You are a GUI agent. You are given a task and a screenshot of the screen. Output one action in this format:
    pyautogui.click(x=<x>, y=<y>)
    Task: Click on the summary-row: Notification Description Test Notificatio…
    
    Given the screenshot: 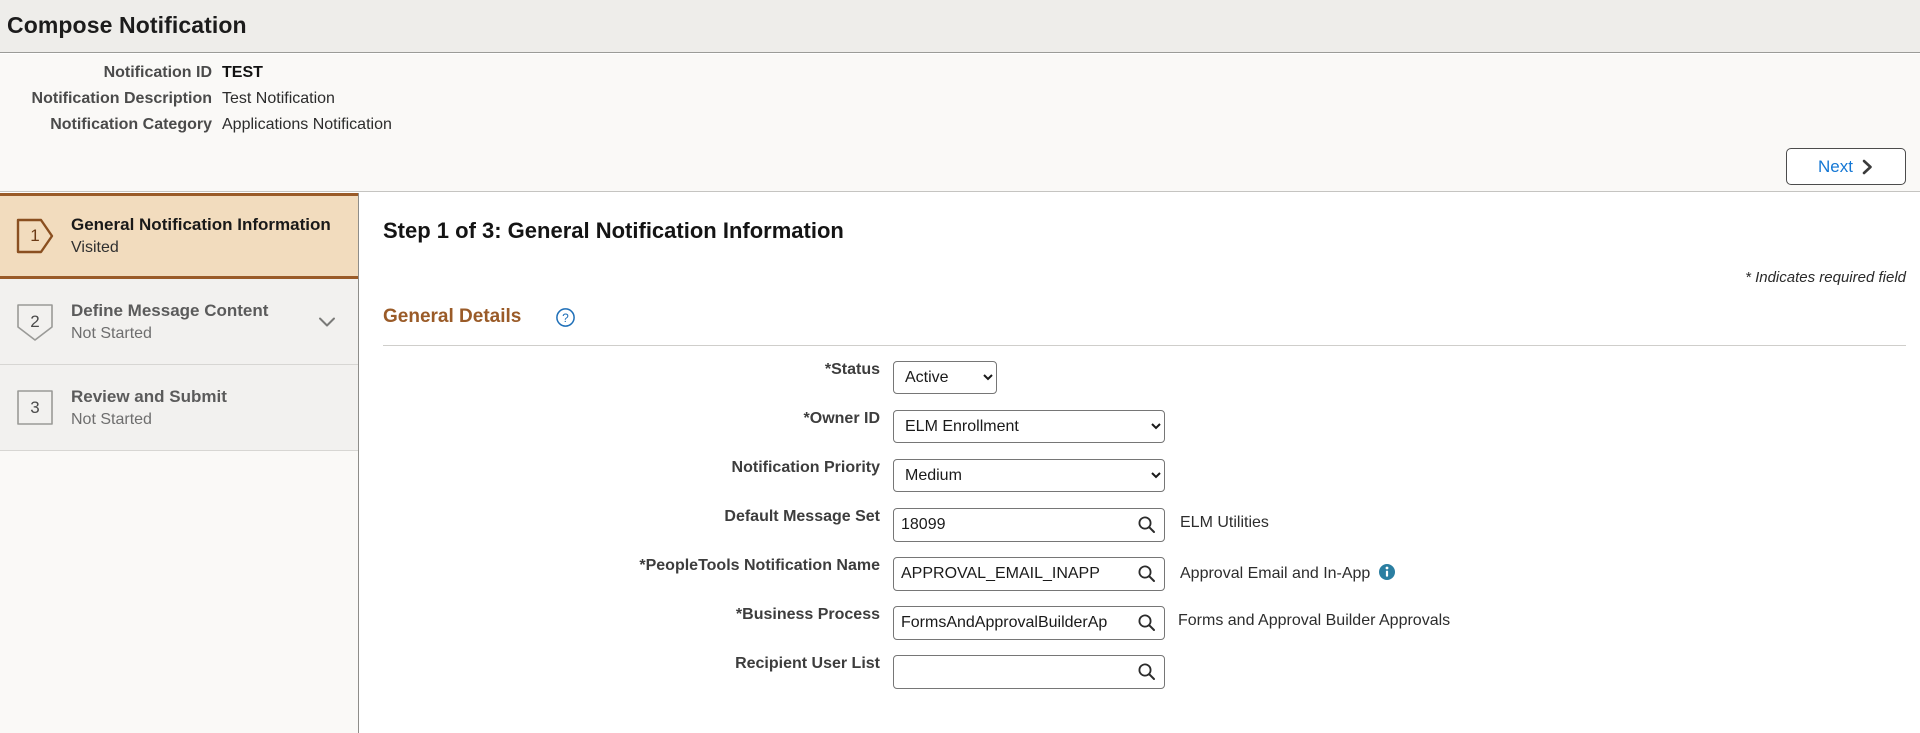 What is the action you would take?
    pyautogui.click(x=196, y=103)
    